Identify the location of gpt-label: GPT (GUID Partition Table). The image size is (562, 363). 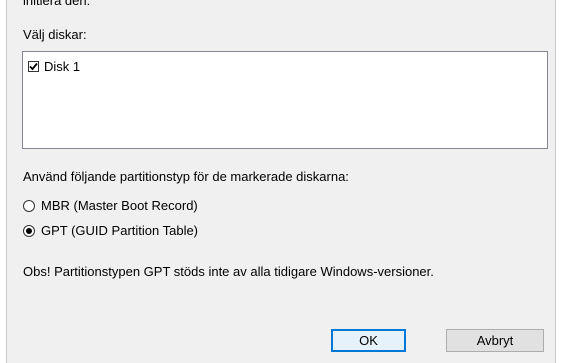
(120, 230).